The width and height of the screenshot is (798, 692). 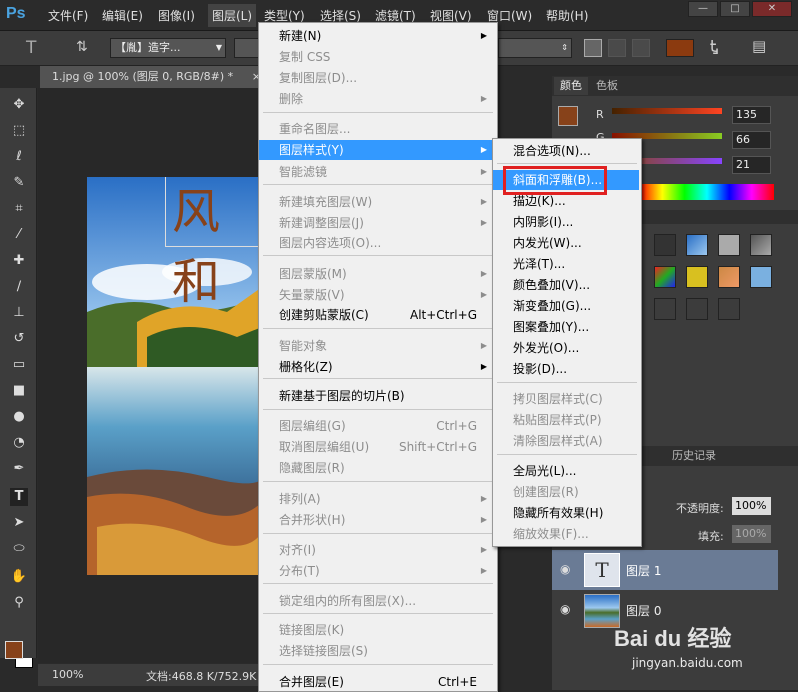 What do you see at coordinates (751, 506) in the screenshot?
I see `opacity-input: 100%` at bounding box center [751, 506].